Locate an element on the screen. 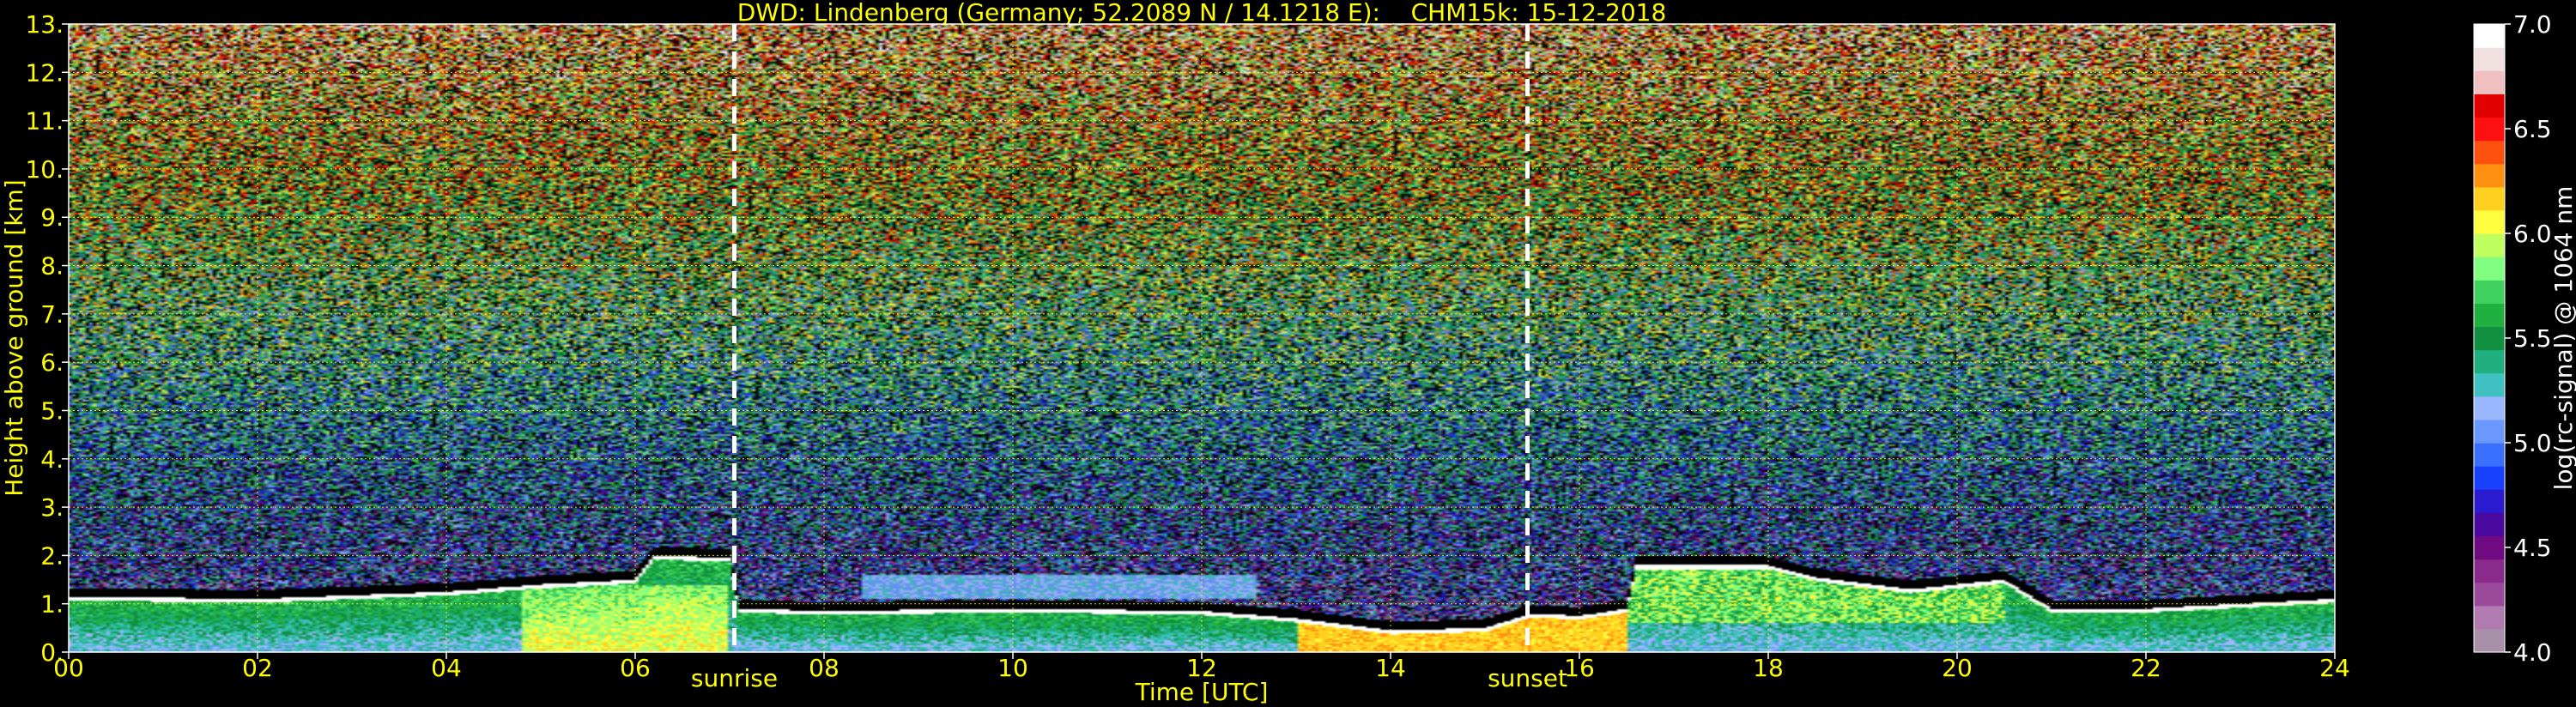  y-tick-label: 8. is located at coordinates (52, 266).